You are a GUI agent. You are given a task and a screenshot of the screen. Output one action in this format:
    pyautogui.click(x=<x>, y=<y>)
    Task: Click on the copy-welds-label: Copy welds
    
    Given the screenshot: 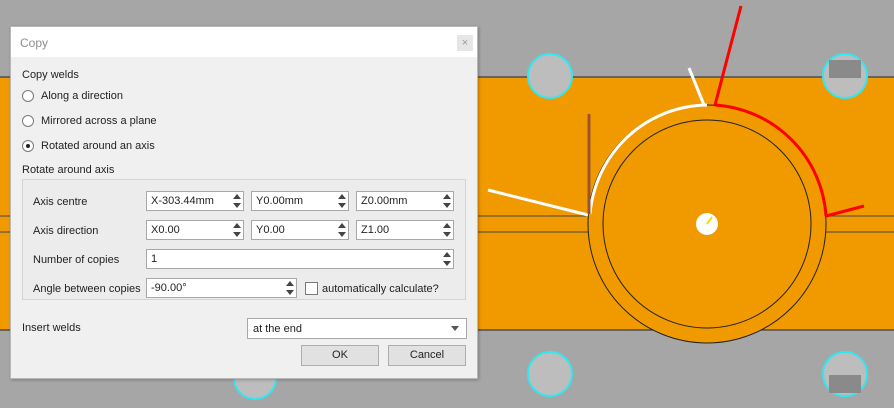 What is the action you would take?
    pyautogui.click(x=50, y=75)
    